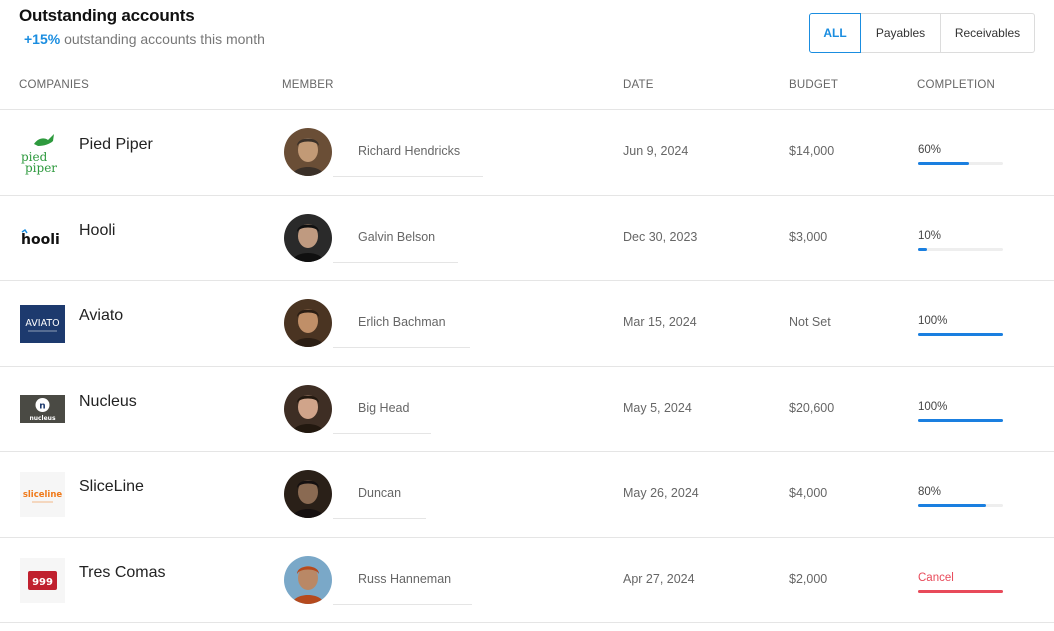 This screenshot has width=1054, height=631. I want to click on member-name: Richard Hendricks, so click(409, 151).